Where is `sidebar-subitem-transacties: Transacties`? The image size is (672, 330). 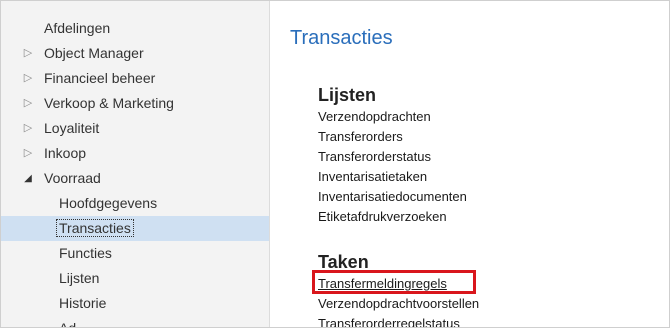 sidebar-subitem-transacties: Transacties is located at coordinates (135, 228).